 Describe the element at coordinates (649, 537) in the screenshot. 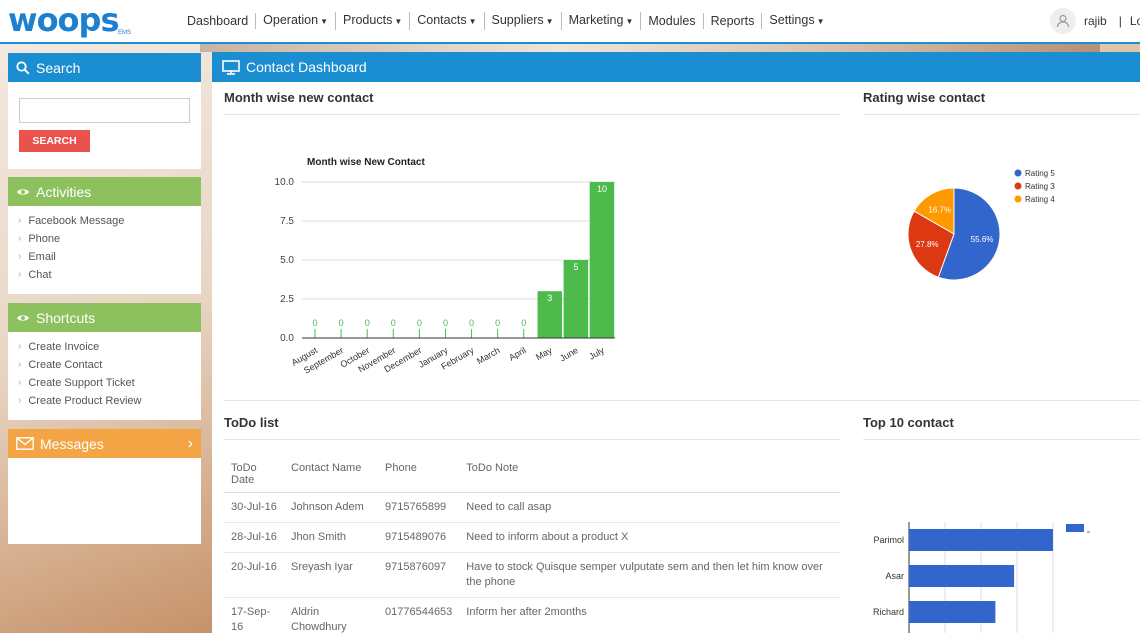

I see `cell-note: Need to inform about a product X` at that location.